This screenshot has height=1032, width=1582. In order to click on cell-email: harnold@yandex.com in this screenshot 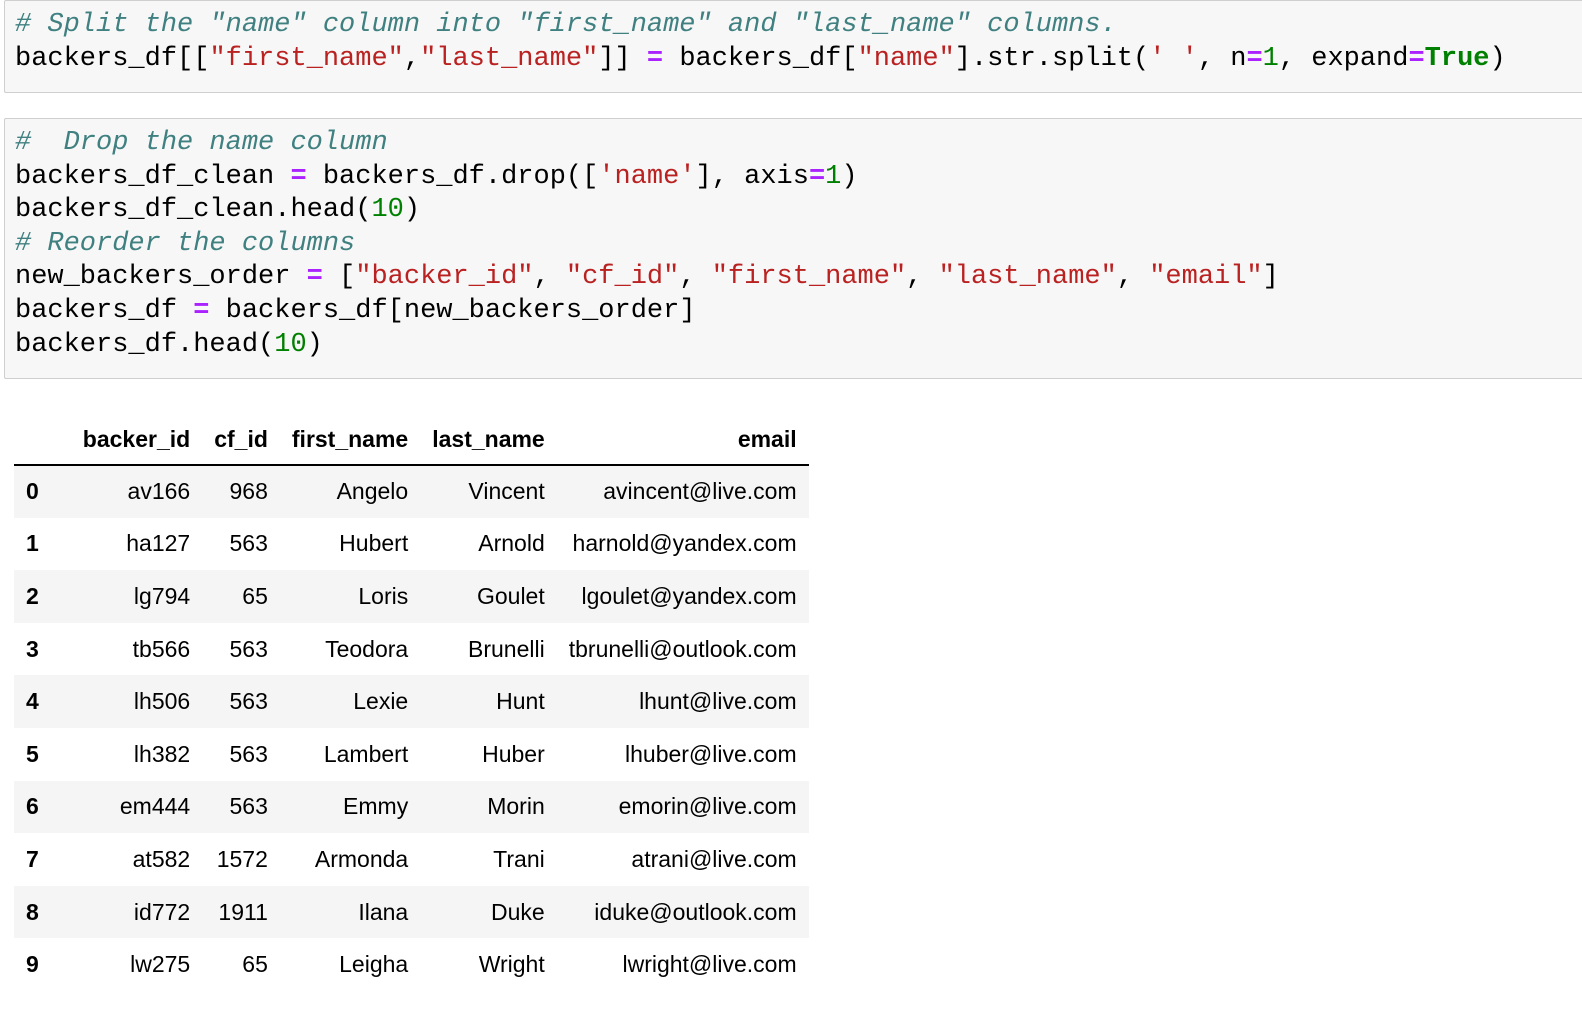, I will do `click(684, 543)`.